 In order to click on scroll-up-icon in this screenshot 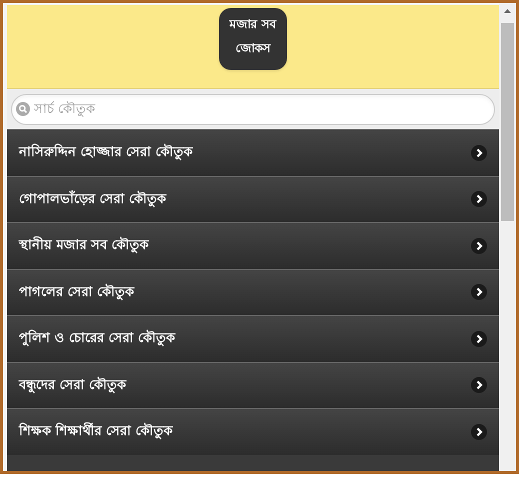, I will do `click(507, 11)`.